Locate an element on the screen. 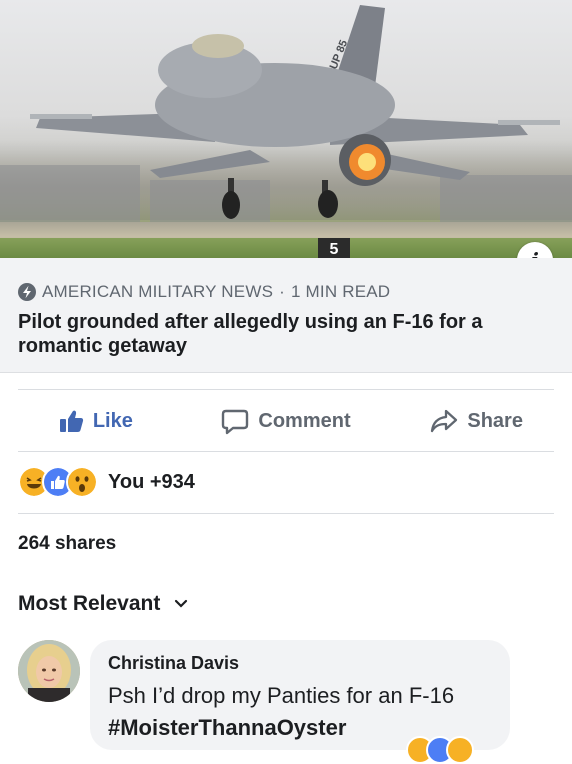 Image resolution: width=572 pixels, height=764 pixels. share-label: Share is located at coordinates (495, 420).